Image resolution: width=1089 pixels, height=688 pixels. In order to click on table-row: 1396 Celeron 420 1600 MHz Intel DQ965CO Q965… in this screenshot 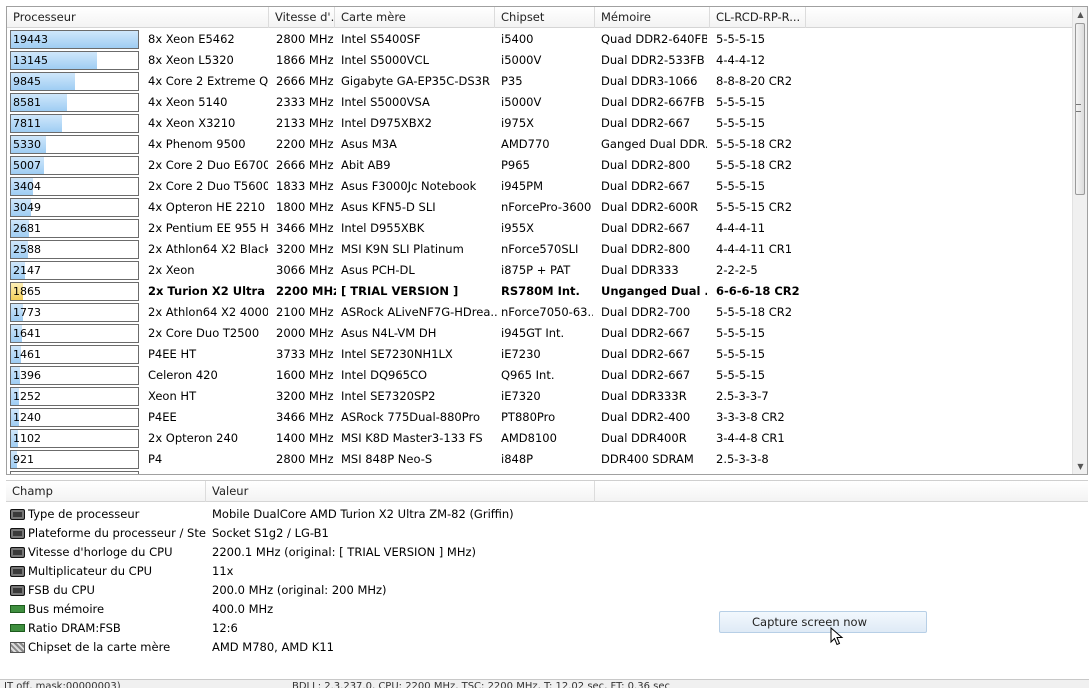, I will do `click(540, 375)`.